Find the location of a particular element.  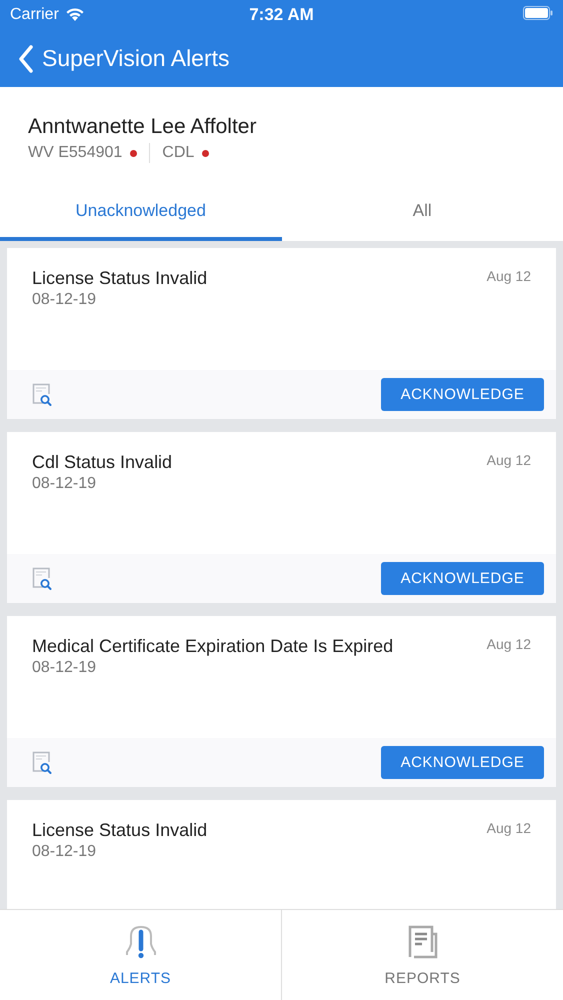

wifi-icon is located at coordinates (74, 15).